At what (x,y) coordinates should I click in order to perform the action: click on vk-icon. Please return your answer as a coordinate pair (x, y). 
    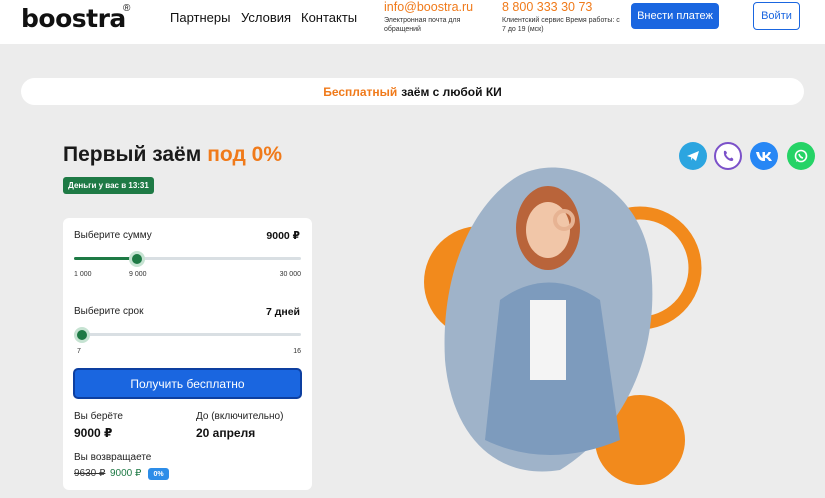
    Looking at the image, I should click on (764, 156).